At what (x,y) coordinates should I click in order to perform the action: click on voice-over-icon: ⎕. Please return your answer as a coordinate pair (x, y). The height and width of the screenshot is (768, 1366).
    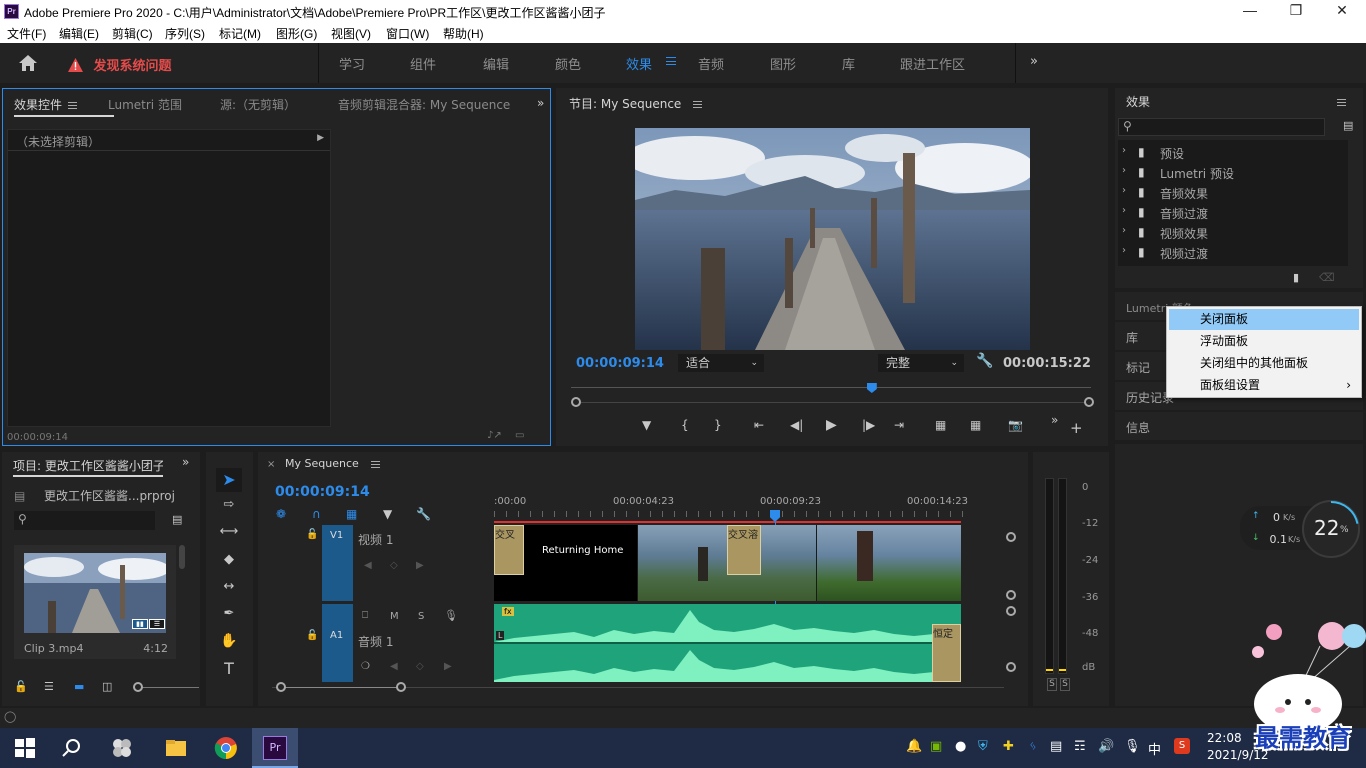
    Looking at the image, I should click on (365, 615).